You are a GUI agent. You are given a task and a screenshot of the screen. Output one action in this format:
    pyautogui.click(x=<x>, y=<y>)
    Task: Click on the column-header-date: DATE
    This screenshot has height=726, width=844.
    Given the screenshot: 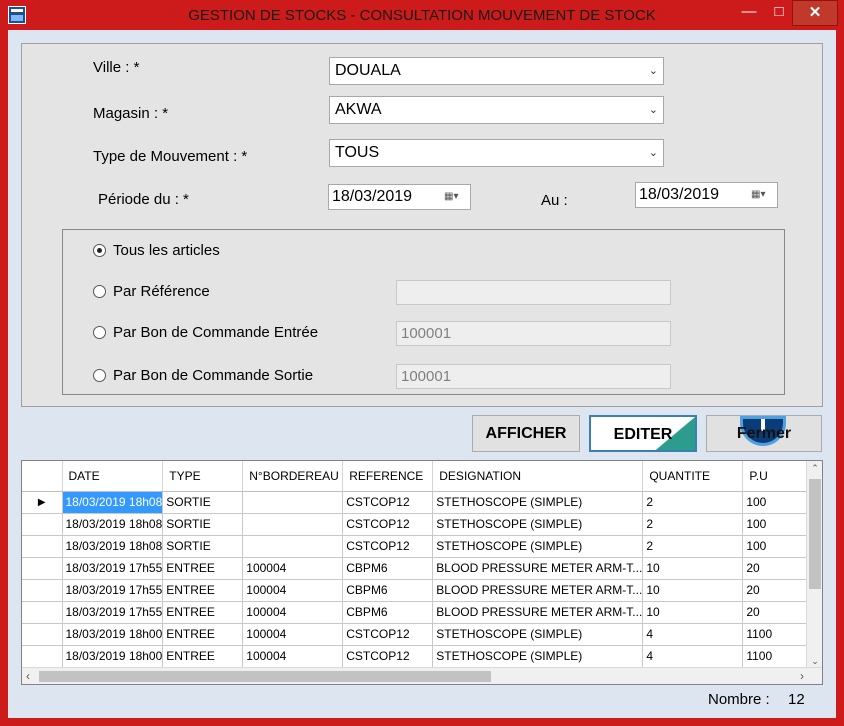 What is the action you would take?
    pyautogui.click(x=113, y=476)
    